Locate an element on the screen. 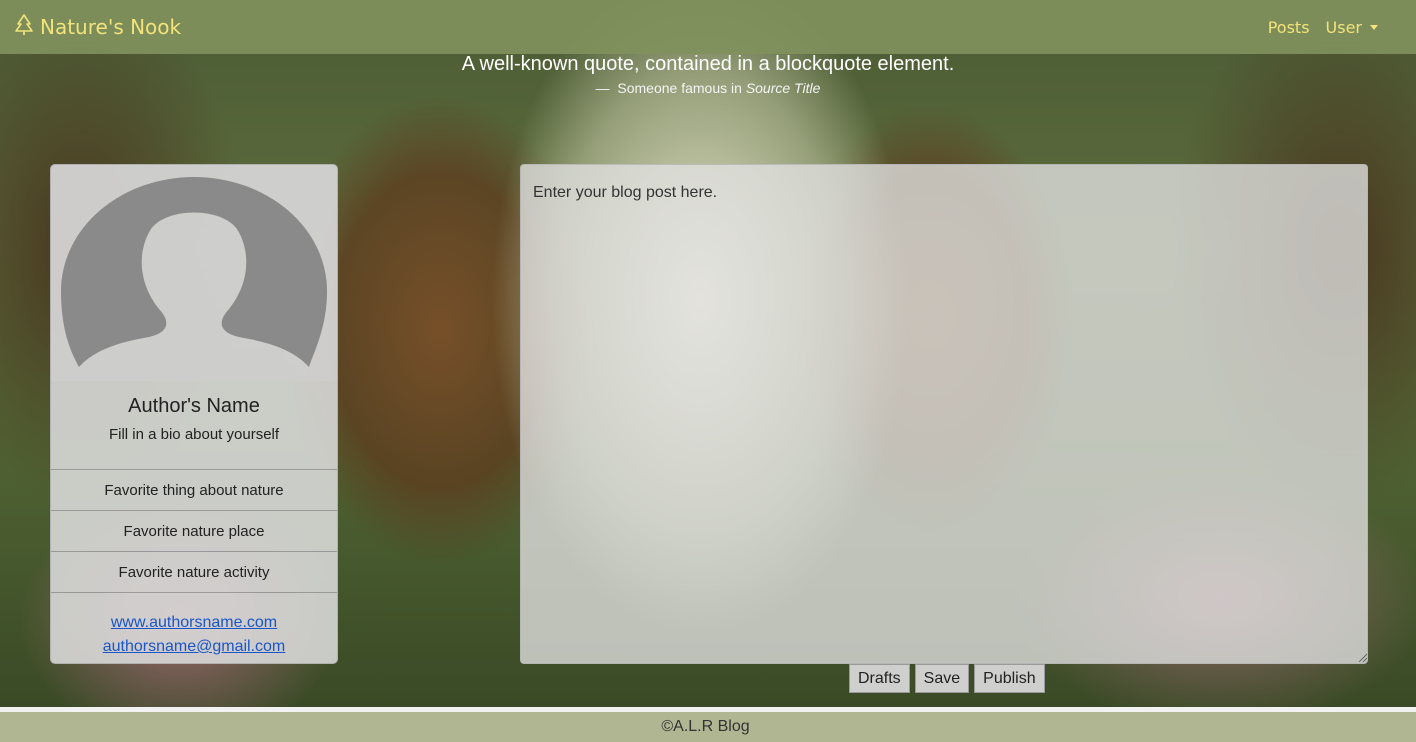 This screenshot has width=1416, height=742. favorite-activity-item: Favorite nature activity is located at coordinates (194, 571).